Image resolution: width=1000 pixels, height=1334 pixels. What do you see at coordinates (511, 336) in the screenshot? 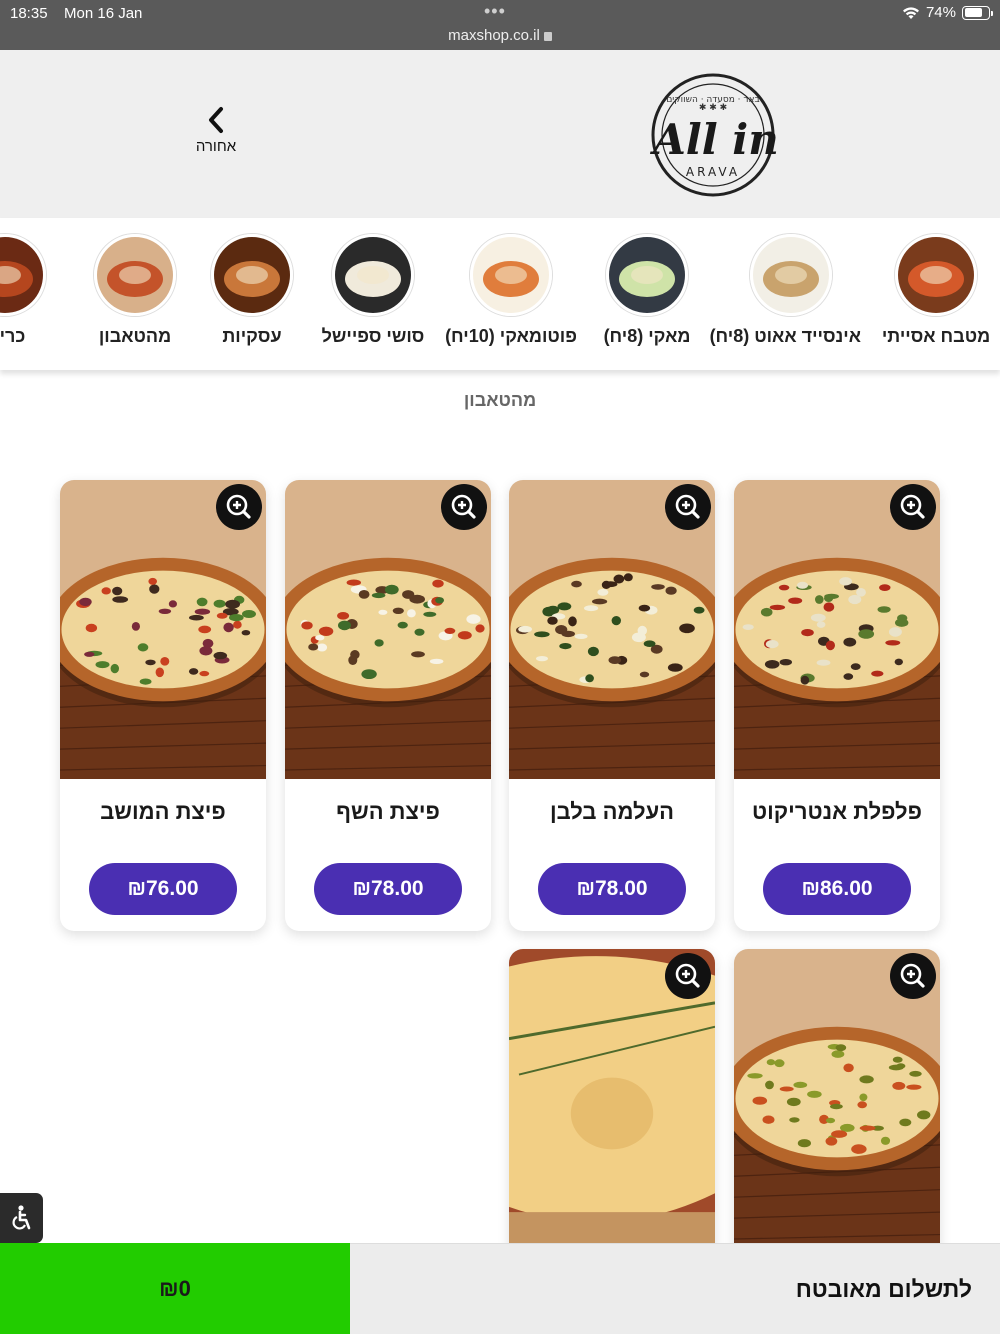
I see `category-label: פוטומאקי (10יח)` at bounding box center [511, 336].